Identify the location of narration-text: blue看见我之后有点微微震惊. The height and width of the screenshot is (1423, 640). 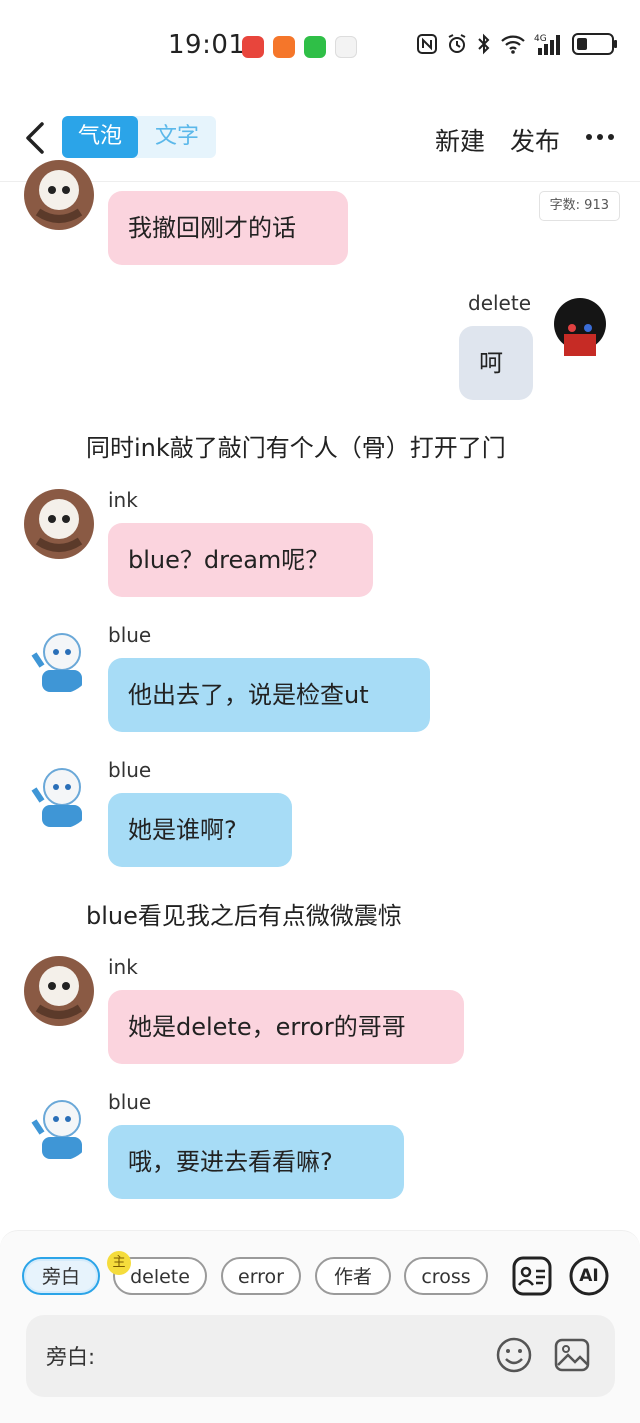
(244, 913).